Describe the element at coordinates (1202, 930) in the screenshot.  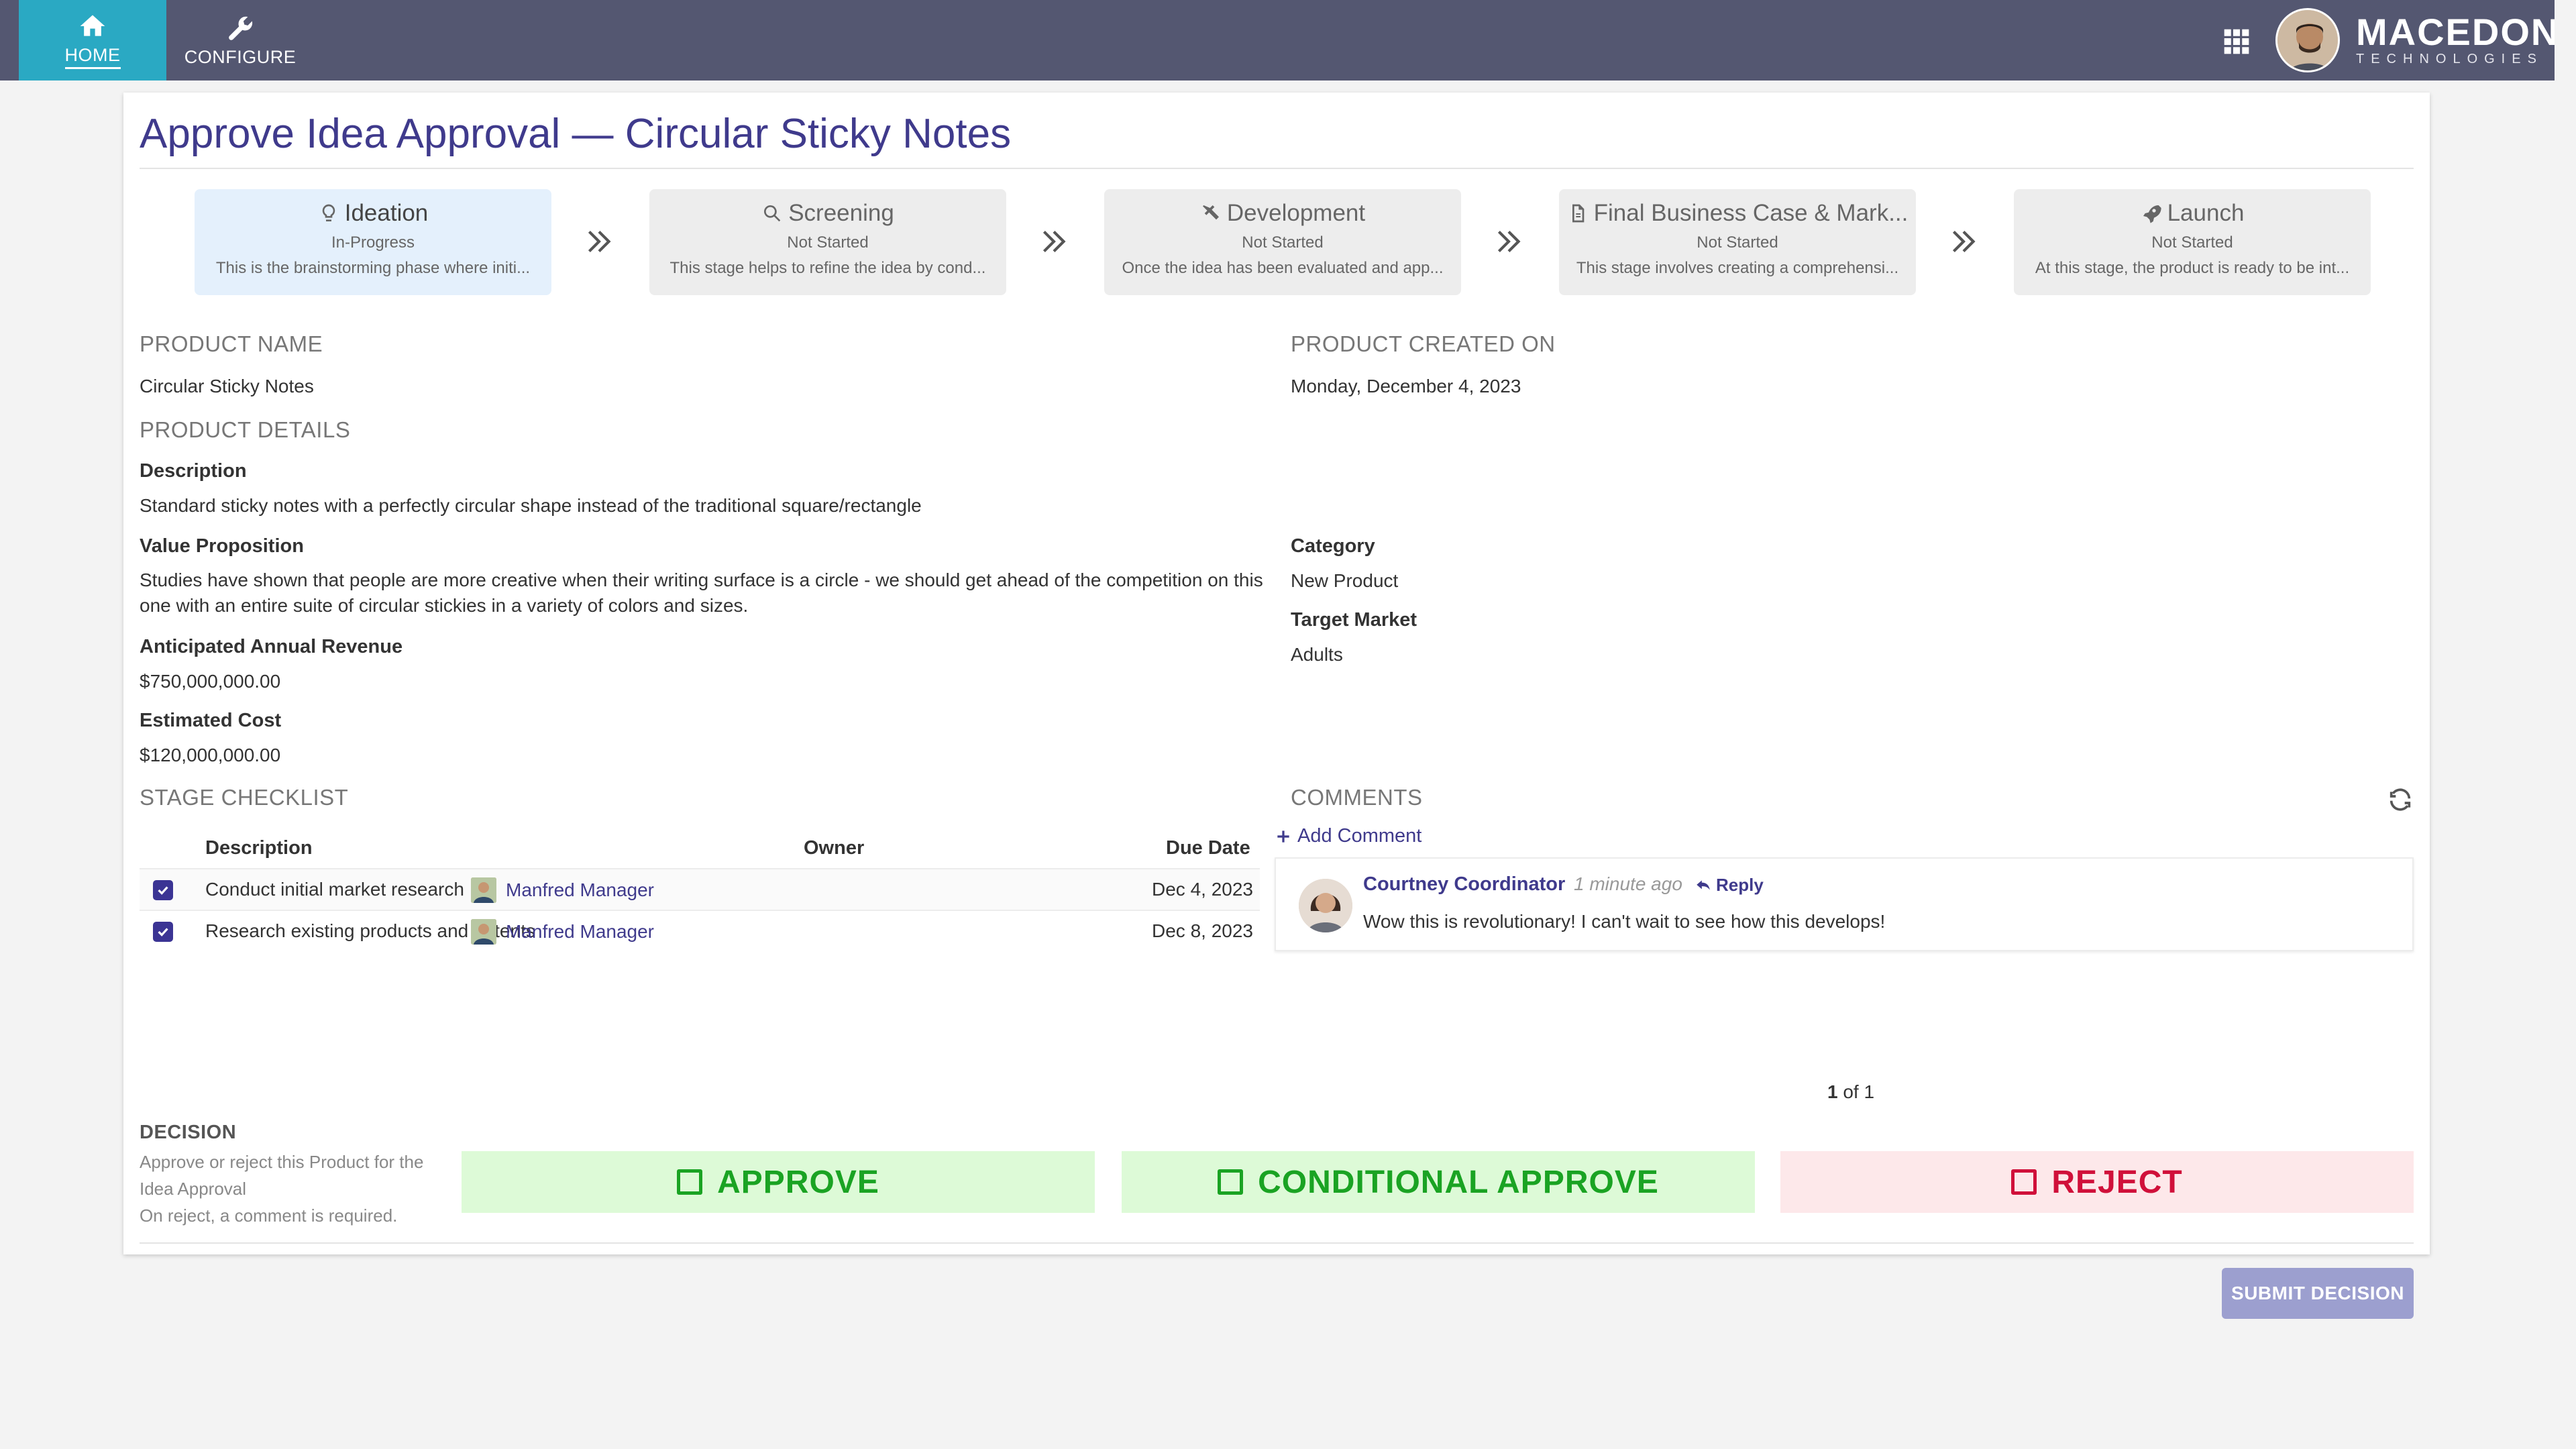
I see `checklist-due-date: Dec 8, 2023` at that location.